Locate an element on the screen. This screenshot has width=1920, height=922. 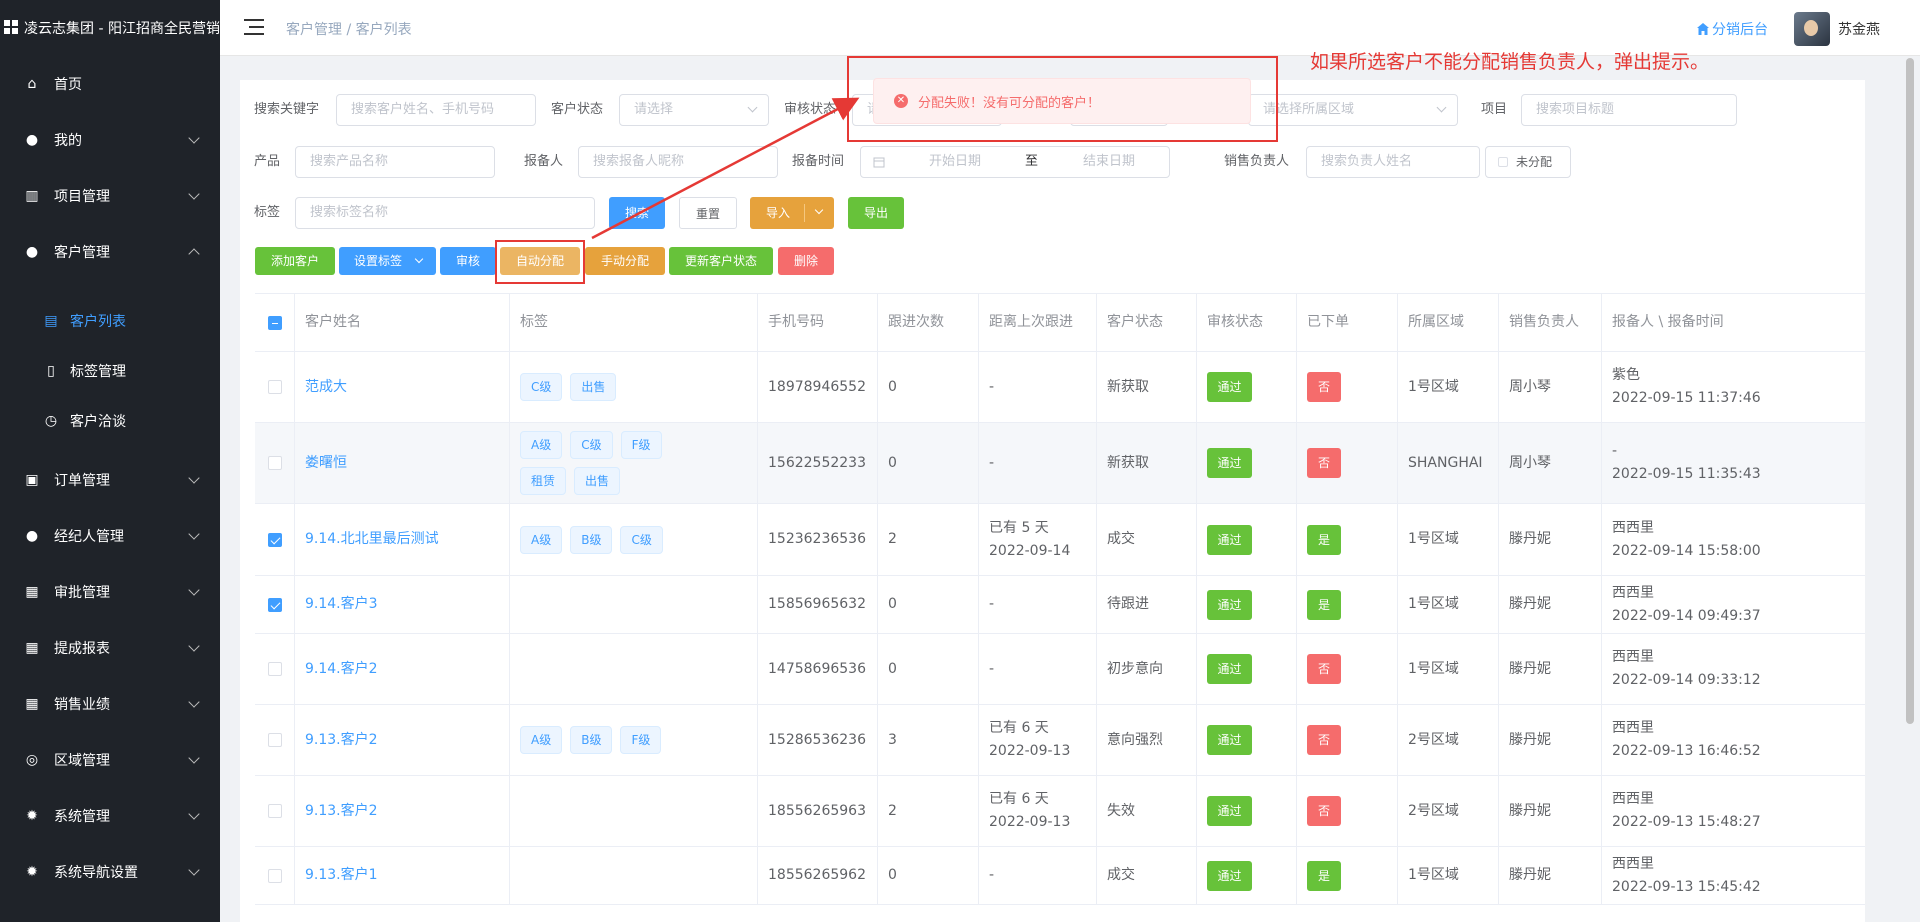
phone-cell: 18978946552 is located at coordinates (818, 387).